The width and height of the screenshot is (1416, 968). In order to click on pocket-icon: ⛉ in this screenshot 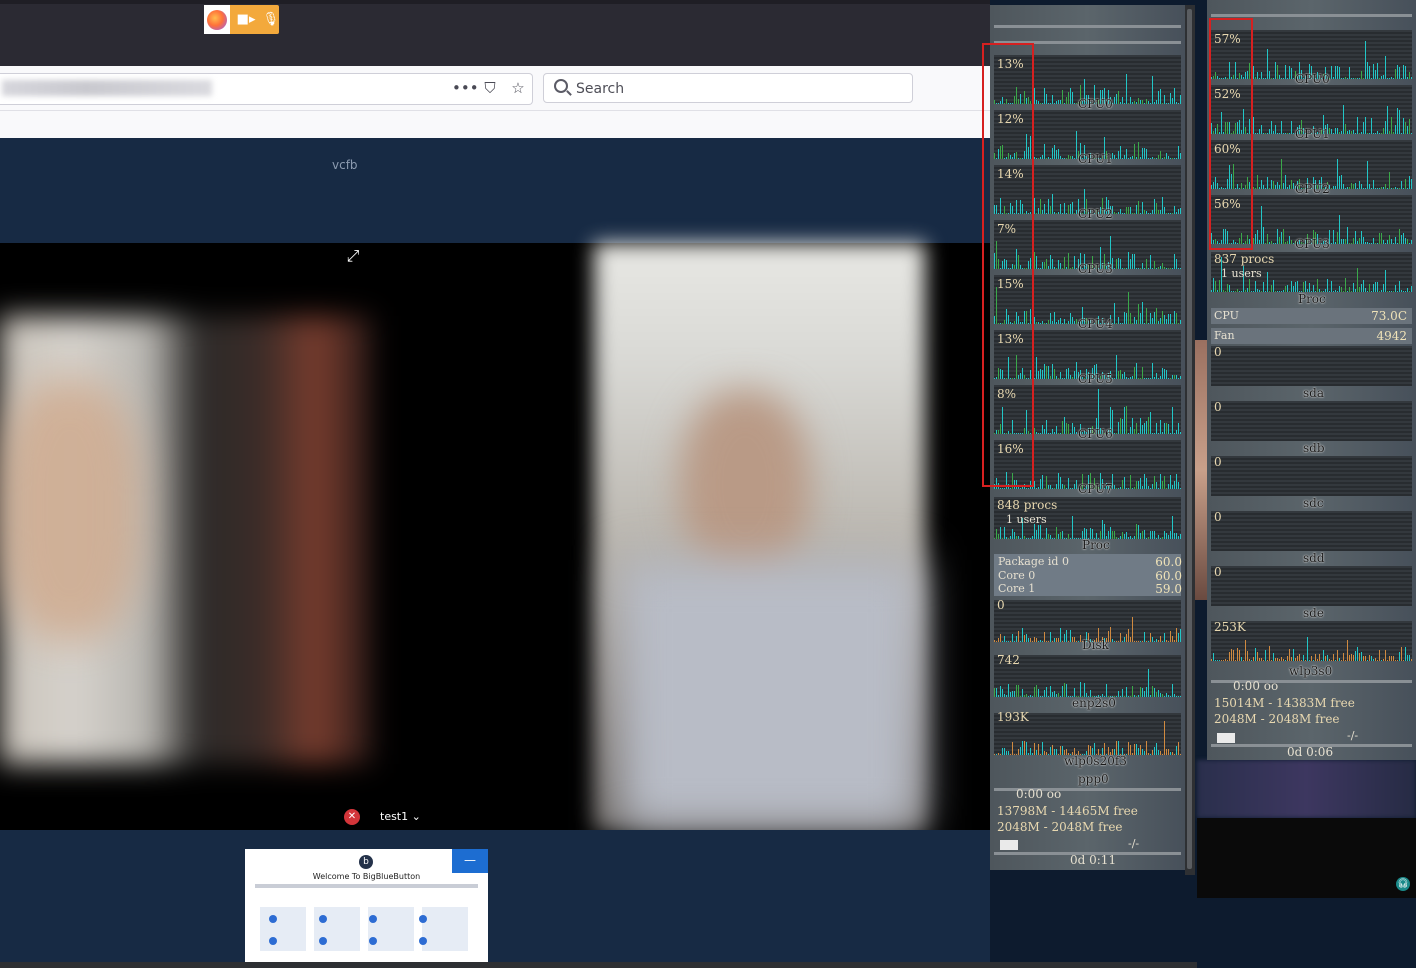, I will do `click(490, 88)`.